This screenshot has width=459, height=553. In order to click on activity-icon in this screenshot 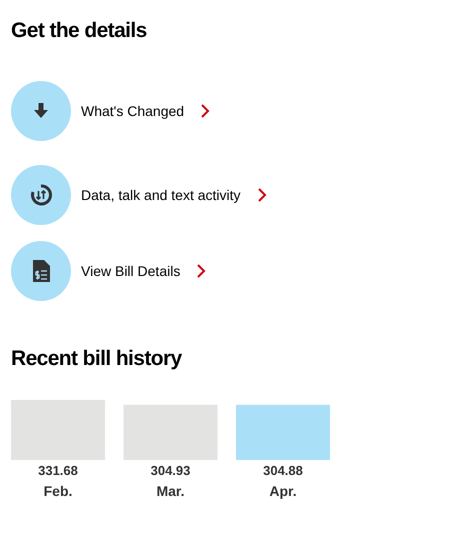, I will do `click(41, 195)`.